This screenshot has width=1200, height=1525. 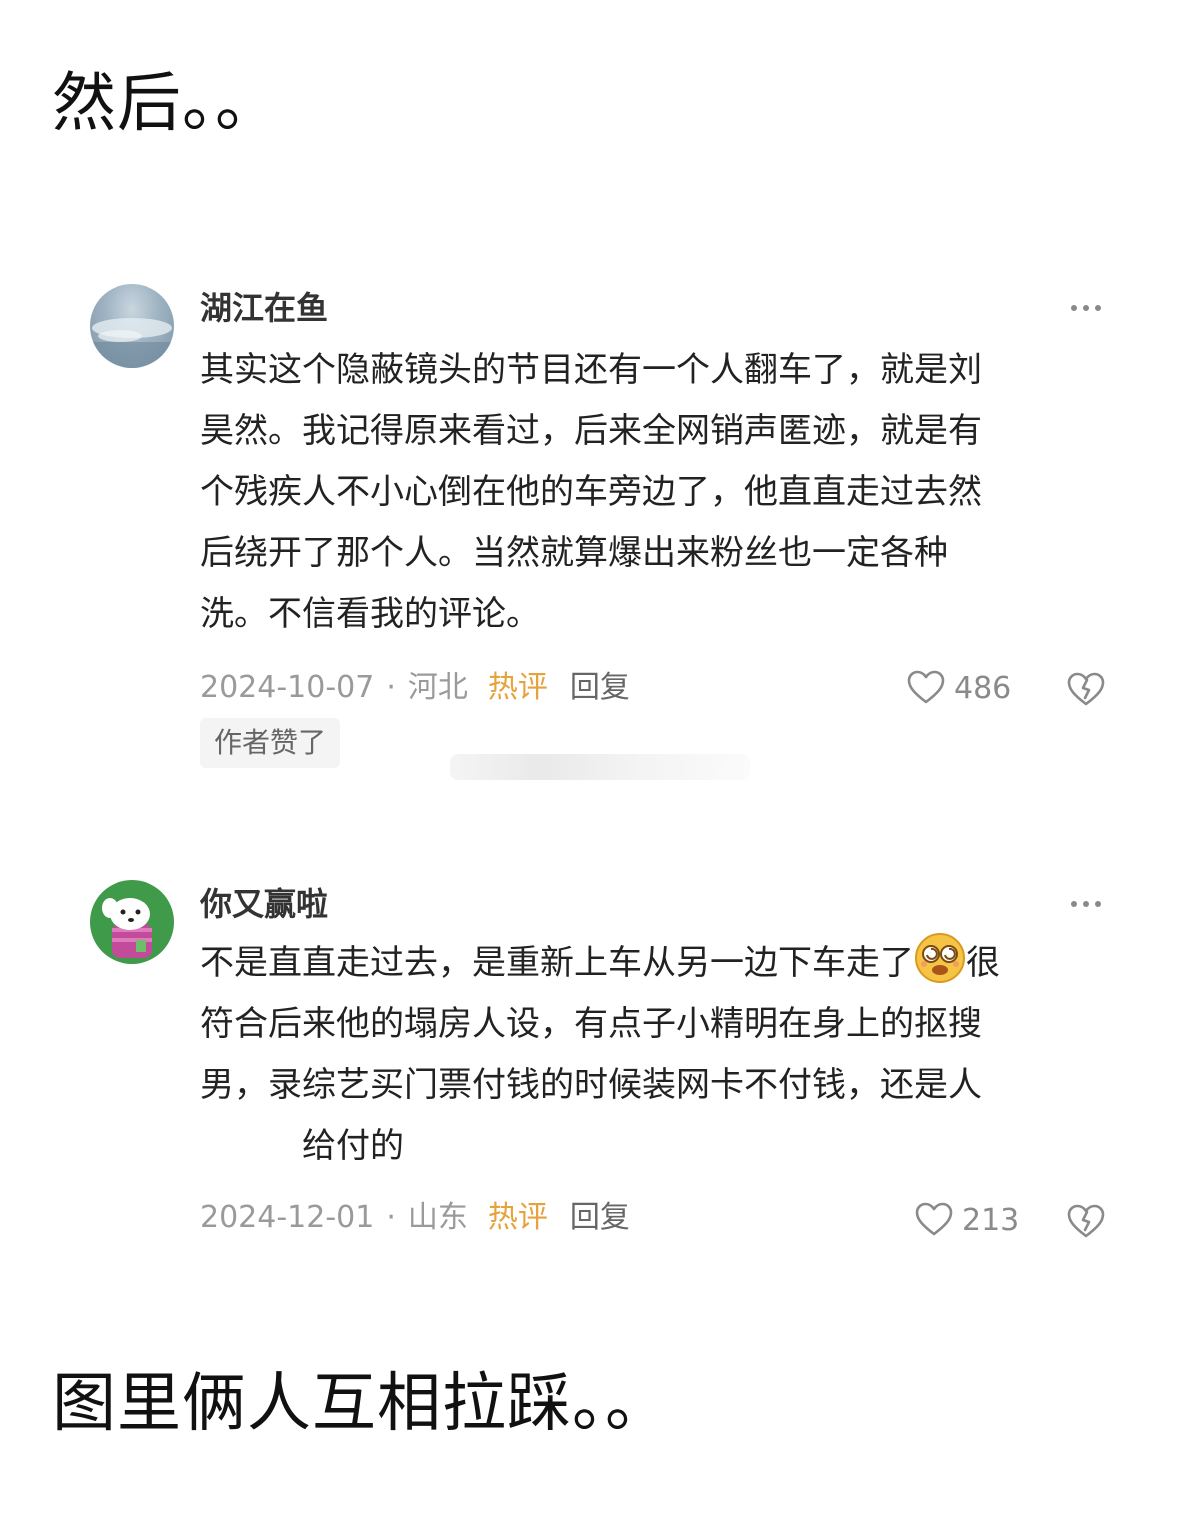 I want to click on comment-line: 符合后来他的塌房人设，有点子小精明在身上的抠搜, so click(x=591, y=1024).